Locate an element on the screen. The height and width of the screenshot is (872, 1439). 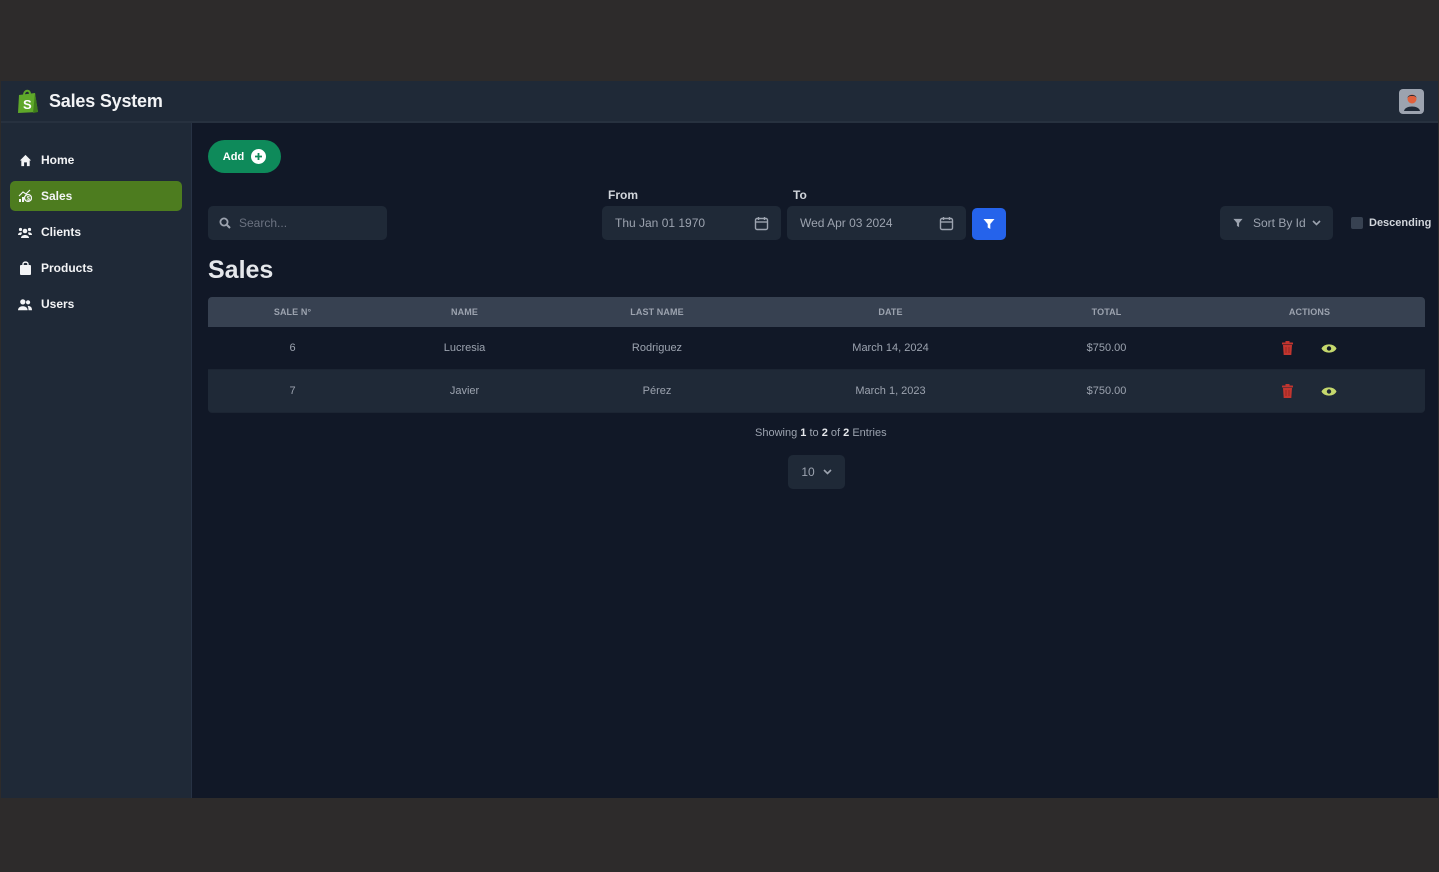
sidebar: Home $ Sales Clients Products Users is located at coordinates (96, 460).